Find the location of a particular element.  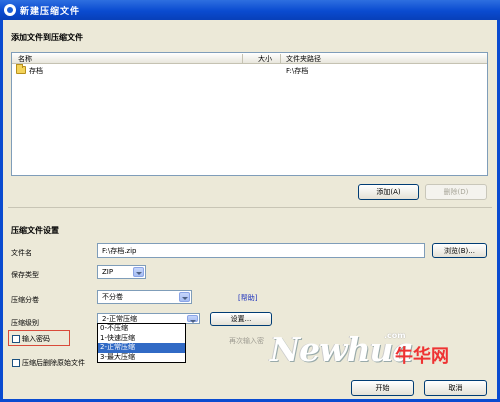

type-value: ZIP is located at coordinates (108, 272).